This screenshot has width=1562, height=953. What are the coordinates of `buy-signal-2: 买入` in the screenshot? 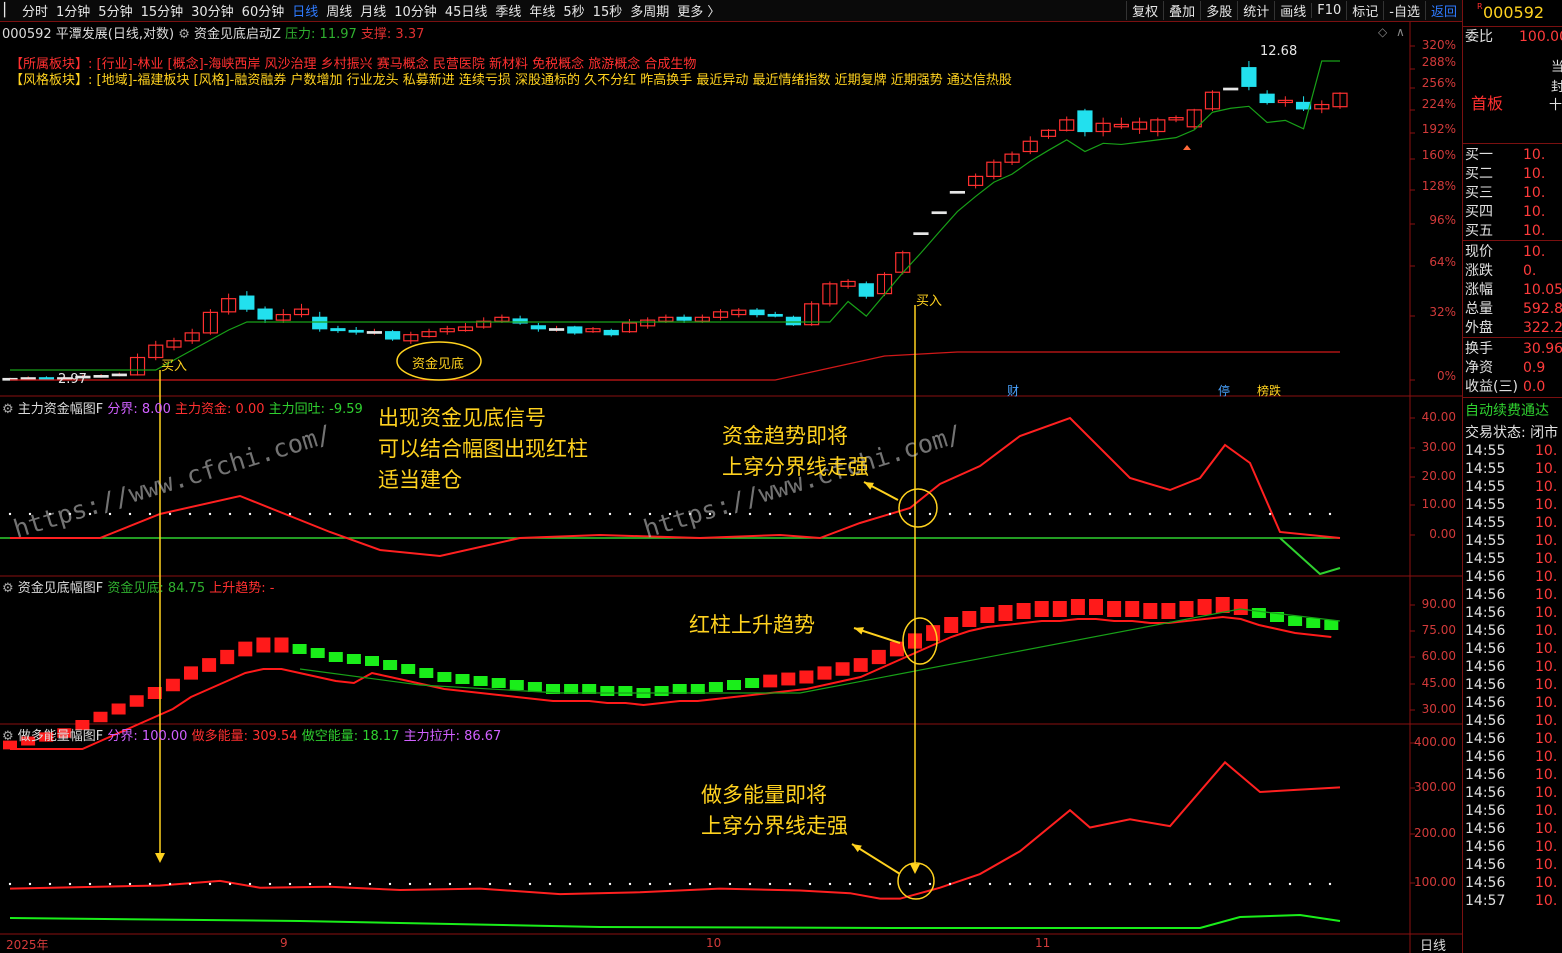 It's located at (929, 301).